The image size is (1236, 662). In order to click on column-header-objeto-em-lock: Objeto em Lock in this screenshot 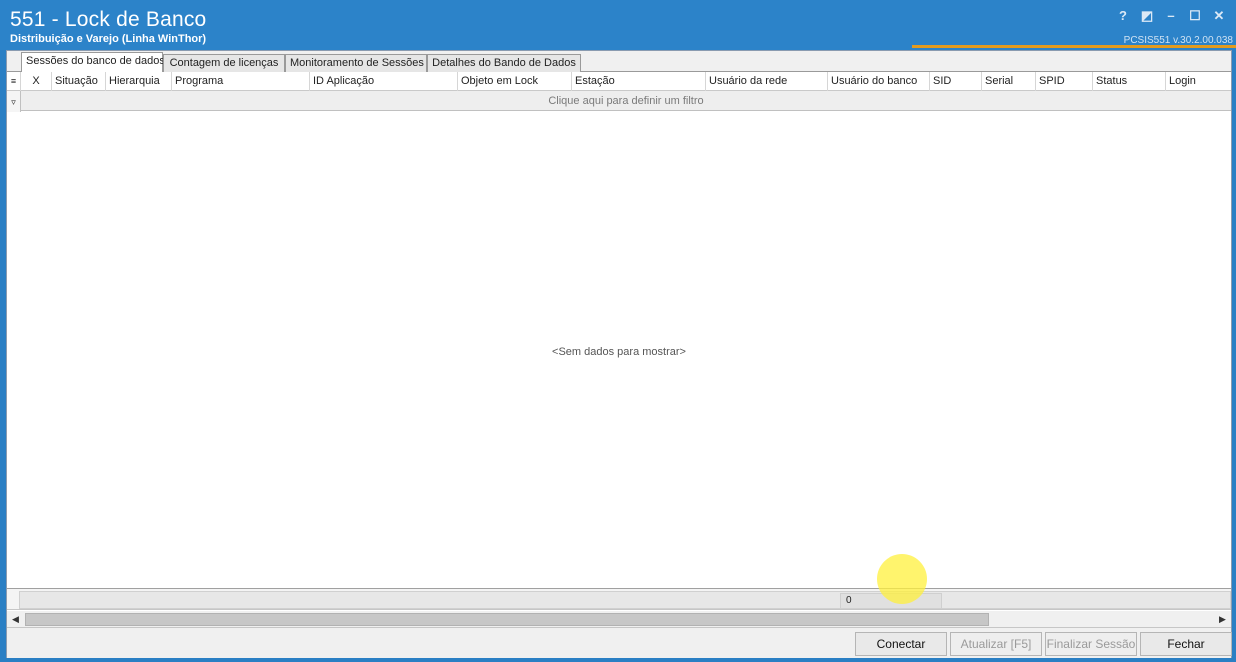, I will do `click(515, 81)`.